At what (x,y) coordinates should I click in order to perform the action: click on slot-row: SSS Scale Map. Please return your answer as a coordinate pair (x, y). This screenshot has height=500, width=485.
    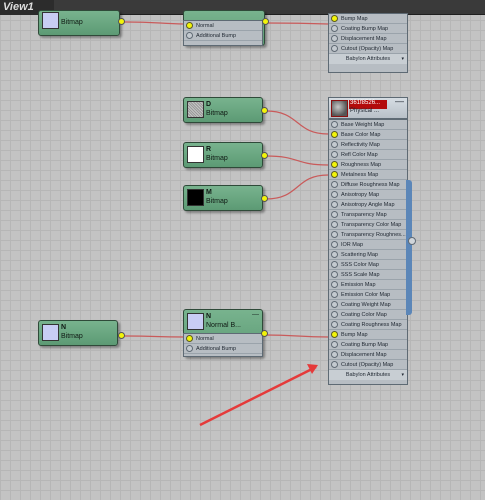
    Looking at the image, I should click on (368, 275).